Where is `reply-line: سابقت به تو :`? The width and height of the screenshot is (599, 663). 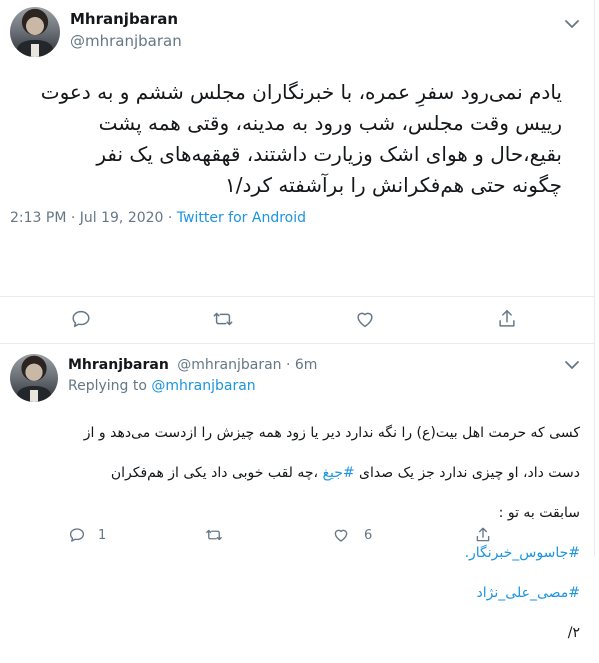 reply-line: سابقت به تو : is located at coordinates (539, 513).